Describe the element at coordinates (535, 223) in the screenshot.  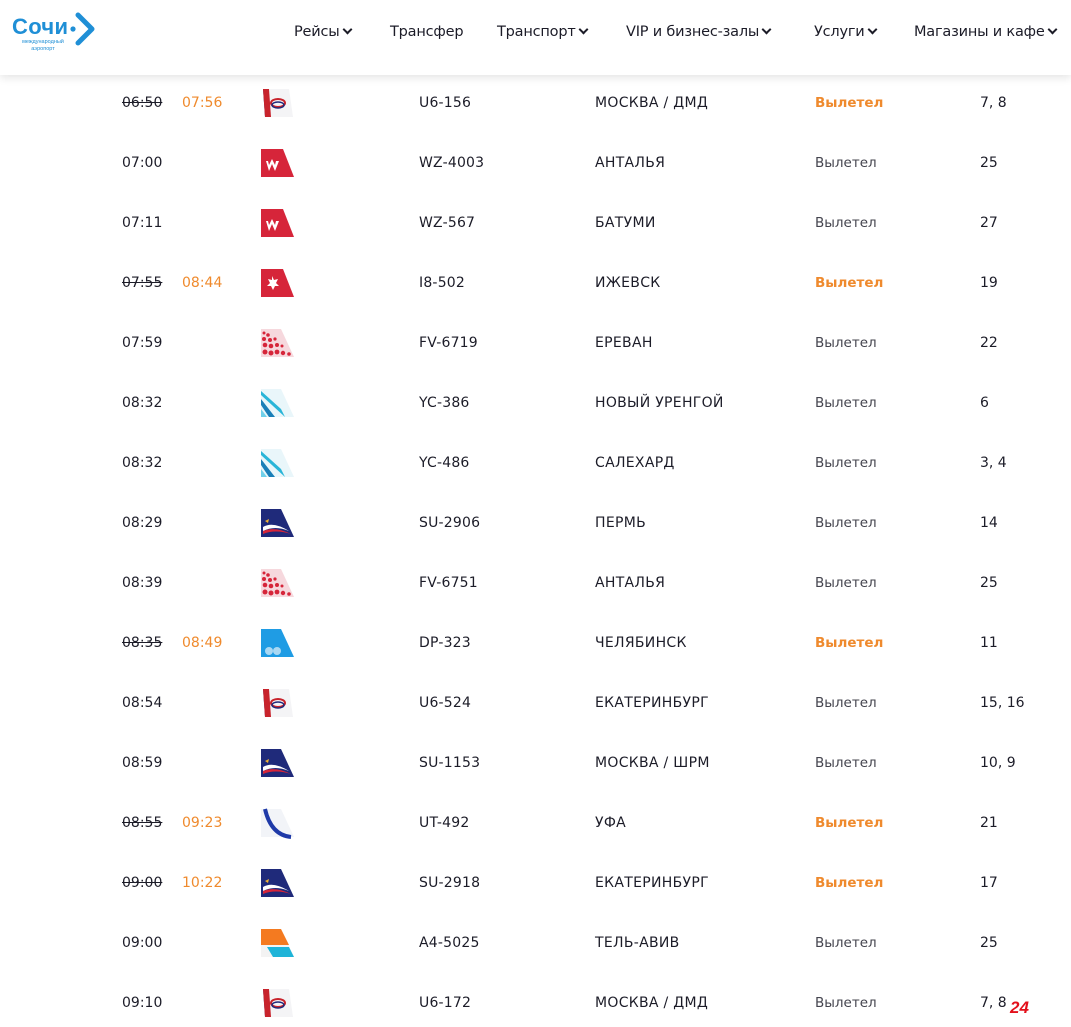
I see `flight-row: 07:11 WZ-567 БАТУМИ Вылетел 27` at that location.